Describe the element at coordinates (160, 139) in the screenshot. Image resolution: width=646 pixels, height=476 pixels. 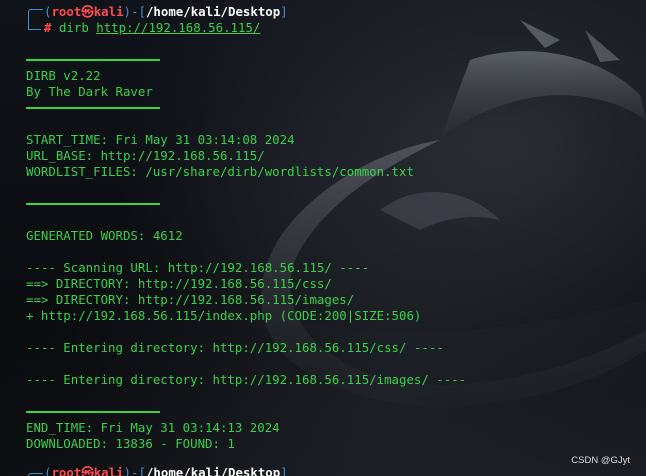
I see `start-time: START_TIME: Fri May 31 03:14:08 2024` at that location.